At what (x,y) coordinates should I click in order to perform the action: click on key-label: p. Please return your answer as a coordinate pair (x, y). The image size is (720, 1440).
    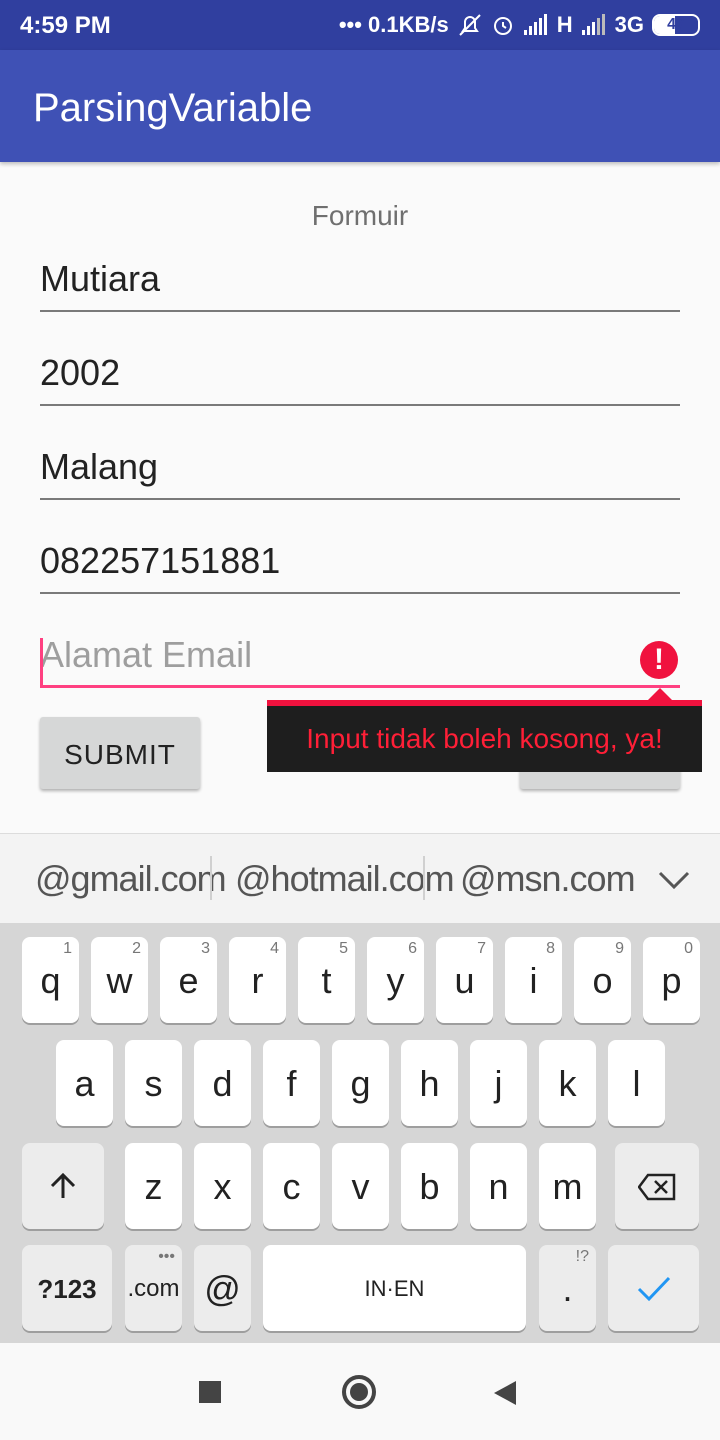
    Looking at the image, I should click on (671, 980).